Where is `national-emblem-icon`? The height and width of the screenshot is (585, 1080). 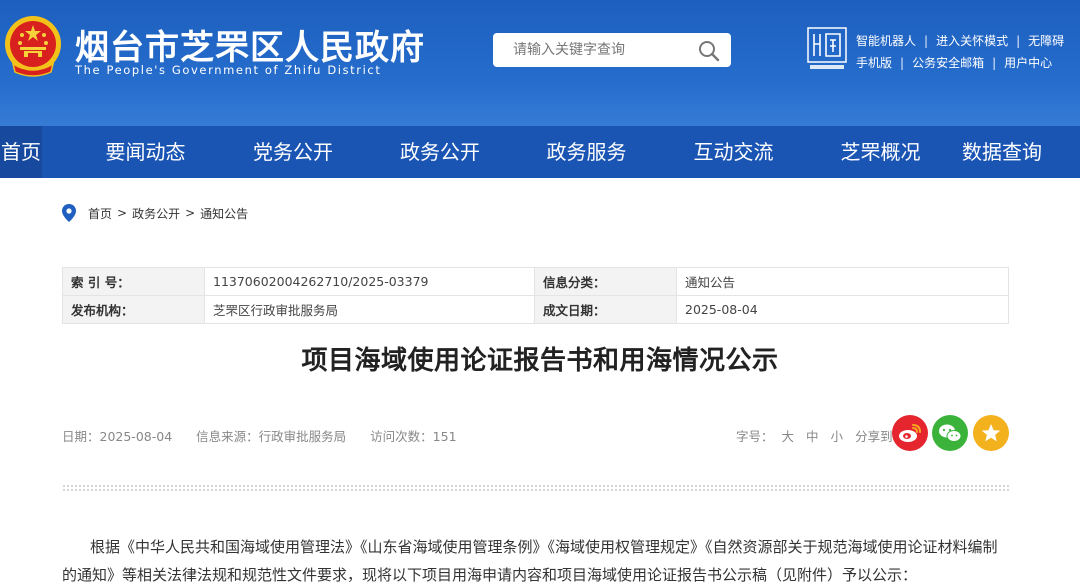 national-emblem-icon is located at coordinates (33, 46).